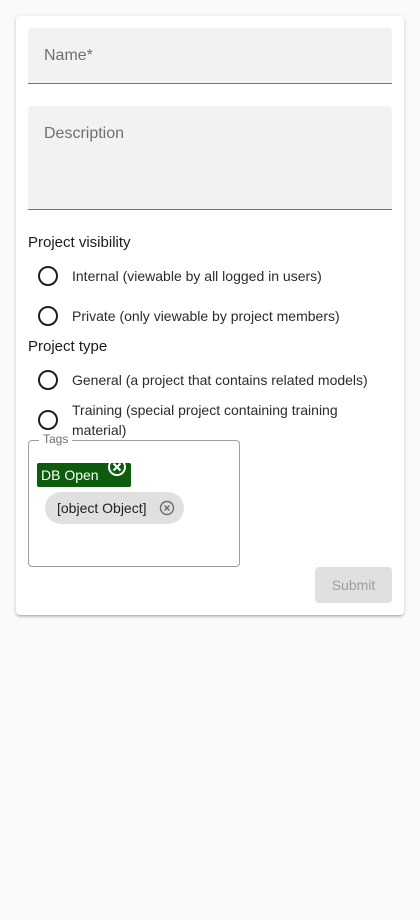 This screenshot has height=920, width=420. What do you see at coordinates (210, 158) in the screenshot?
I see `description-field: Description` at bounding box center [210, 158].